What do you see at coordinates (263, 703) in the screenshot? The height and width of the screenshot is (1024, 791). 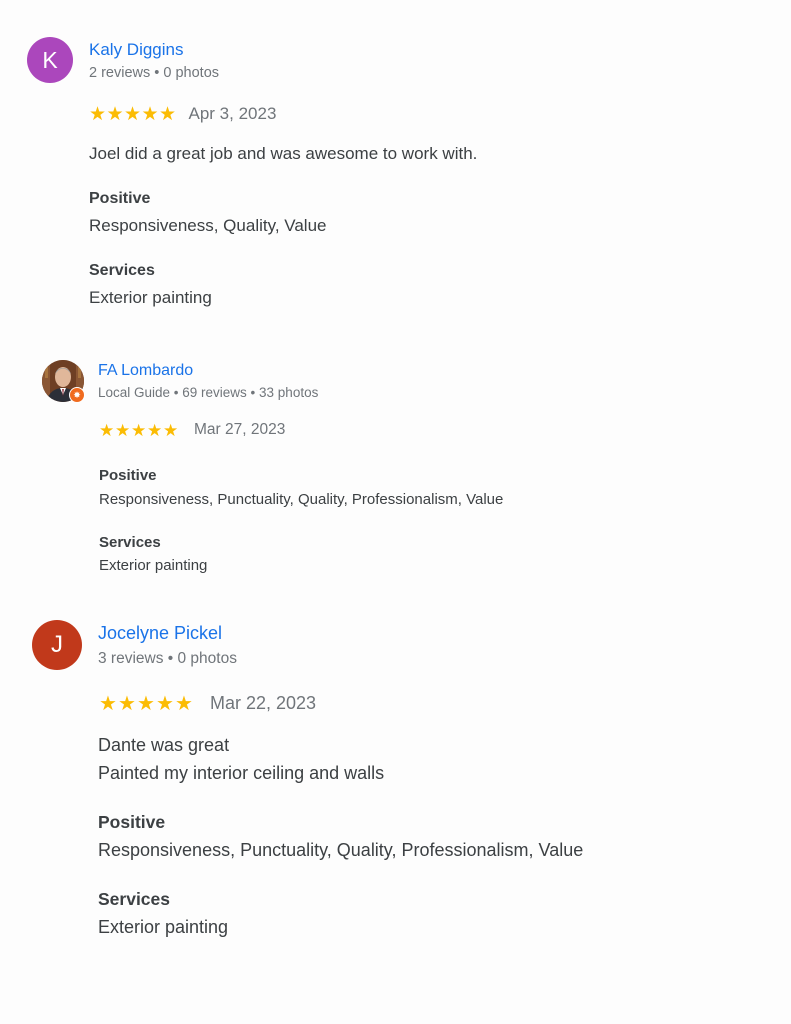 I see `review-date: Mar 22, 2023` at bounding box center [263, 703].